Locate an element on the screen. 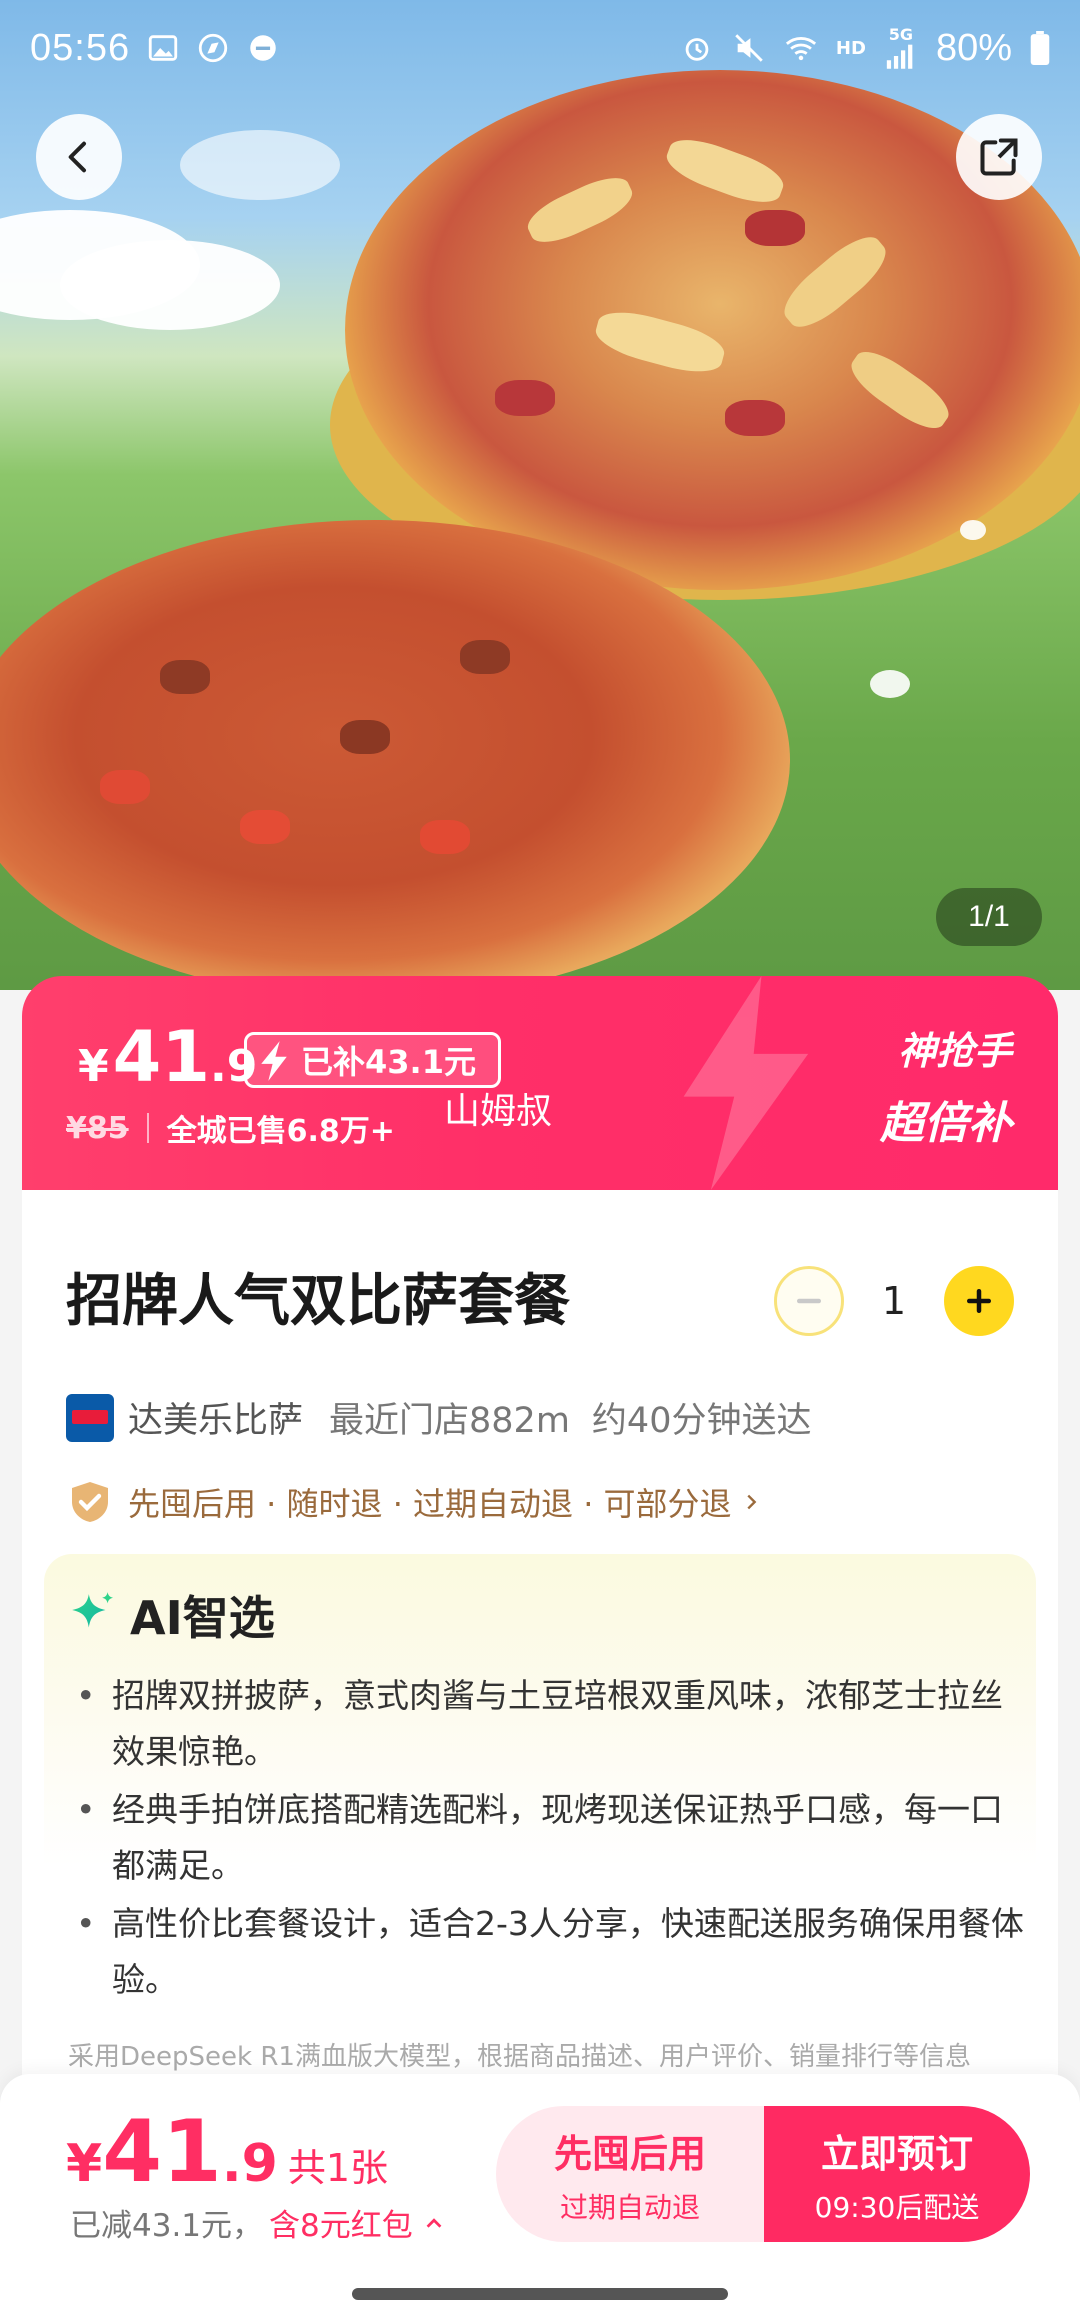 The image size is (1080, 2316). shop-logo-icon is located at coordinates (90, 1417).